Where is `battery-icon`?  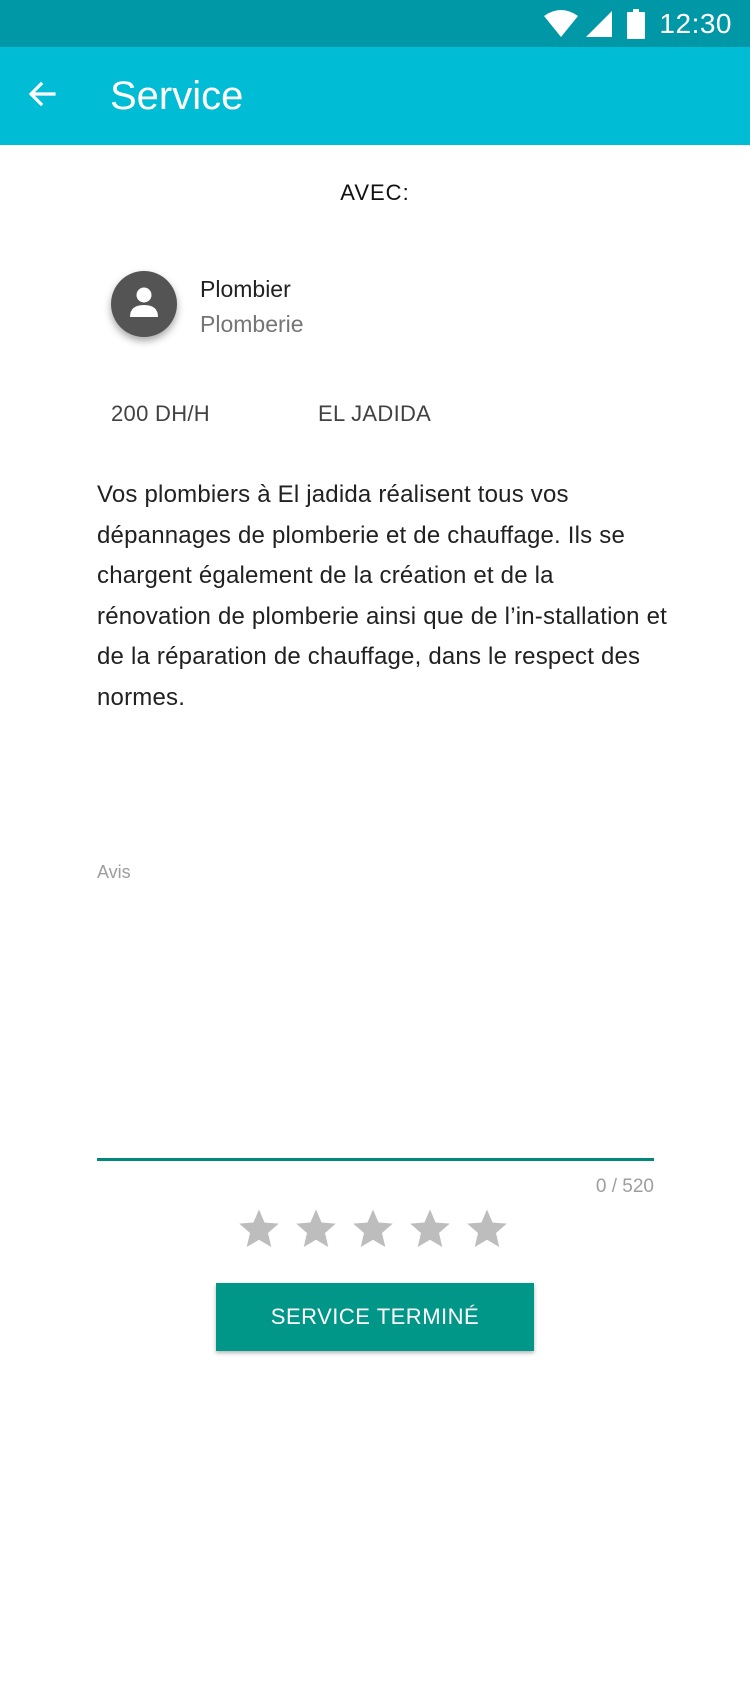
battery-icon is located at coordinates (636, 23).